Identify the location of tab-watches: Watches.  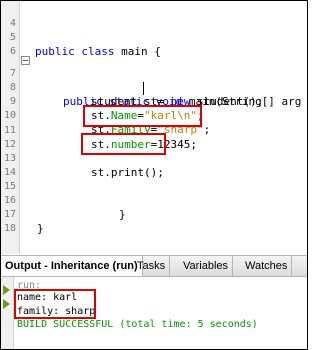
(267, 266).